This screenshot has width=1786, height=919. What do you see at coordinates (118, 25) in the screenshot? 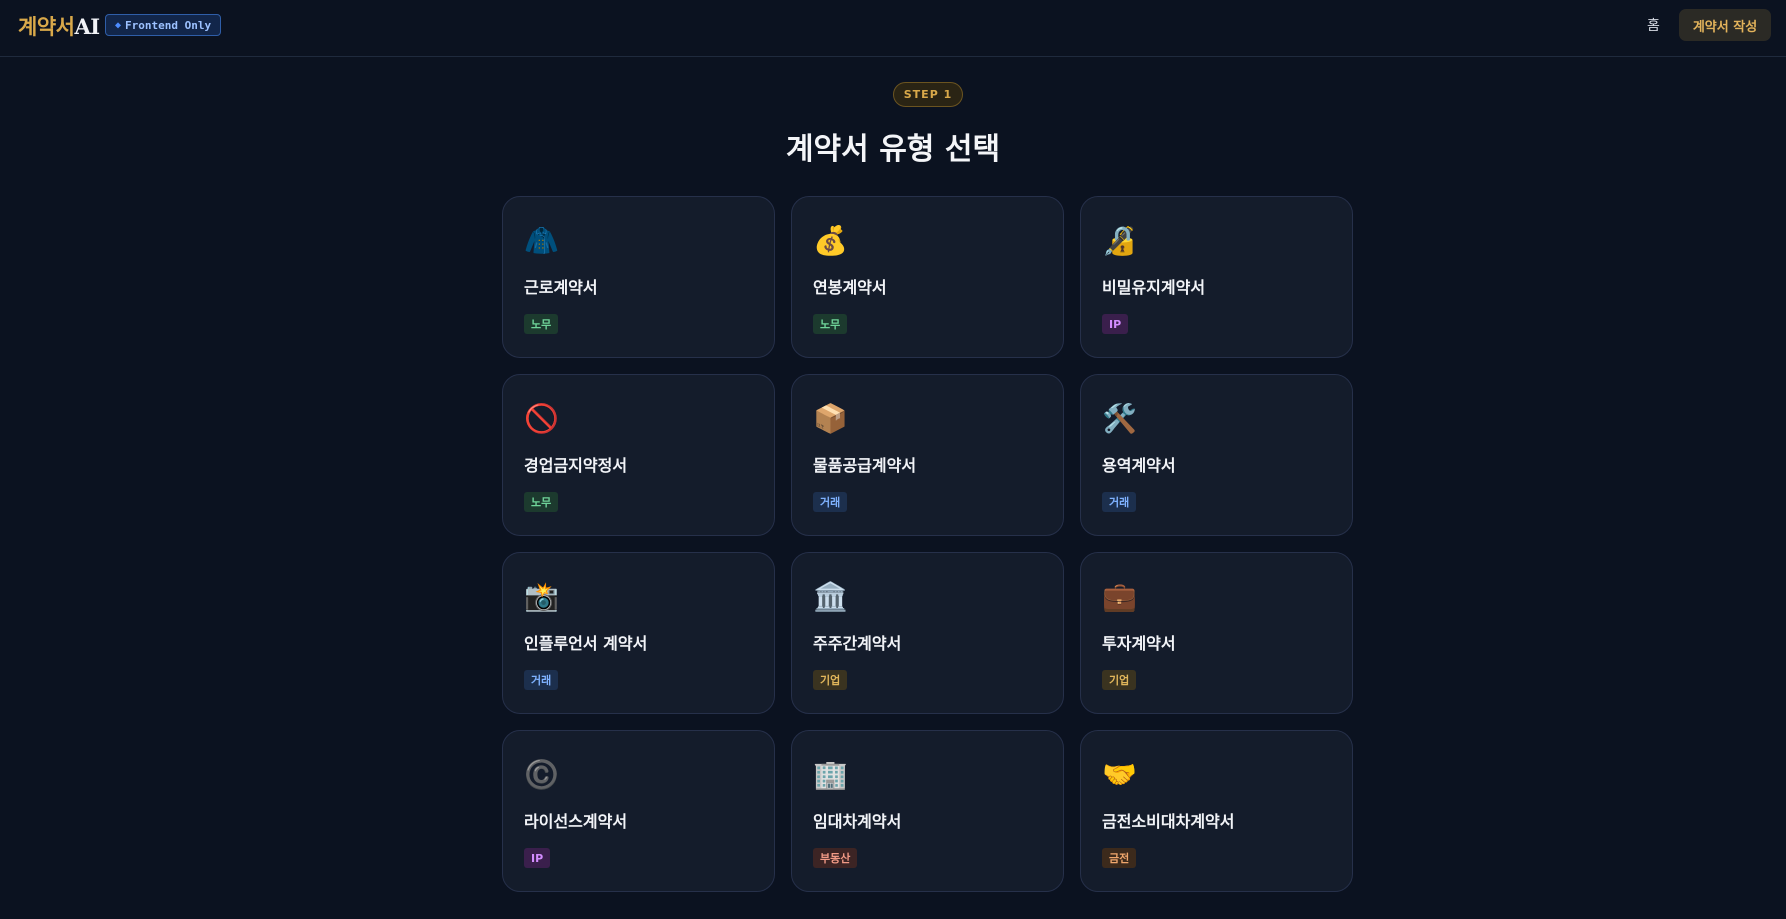
I see `diamond-icon: ◆` at bounding box center [118, 25].